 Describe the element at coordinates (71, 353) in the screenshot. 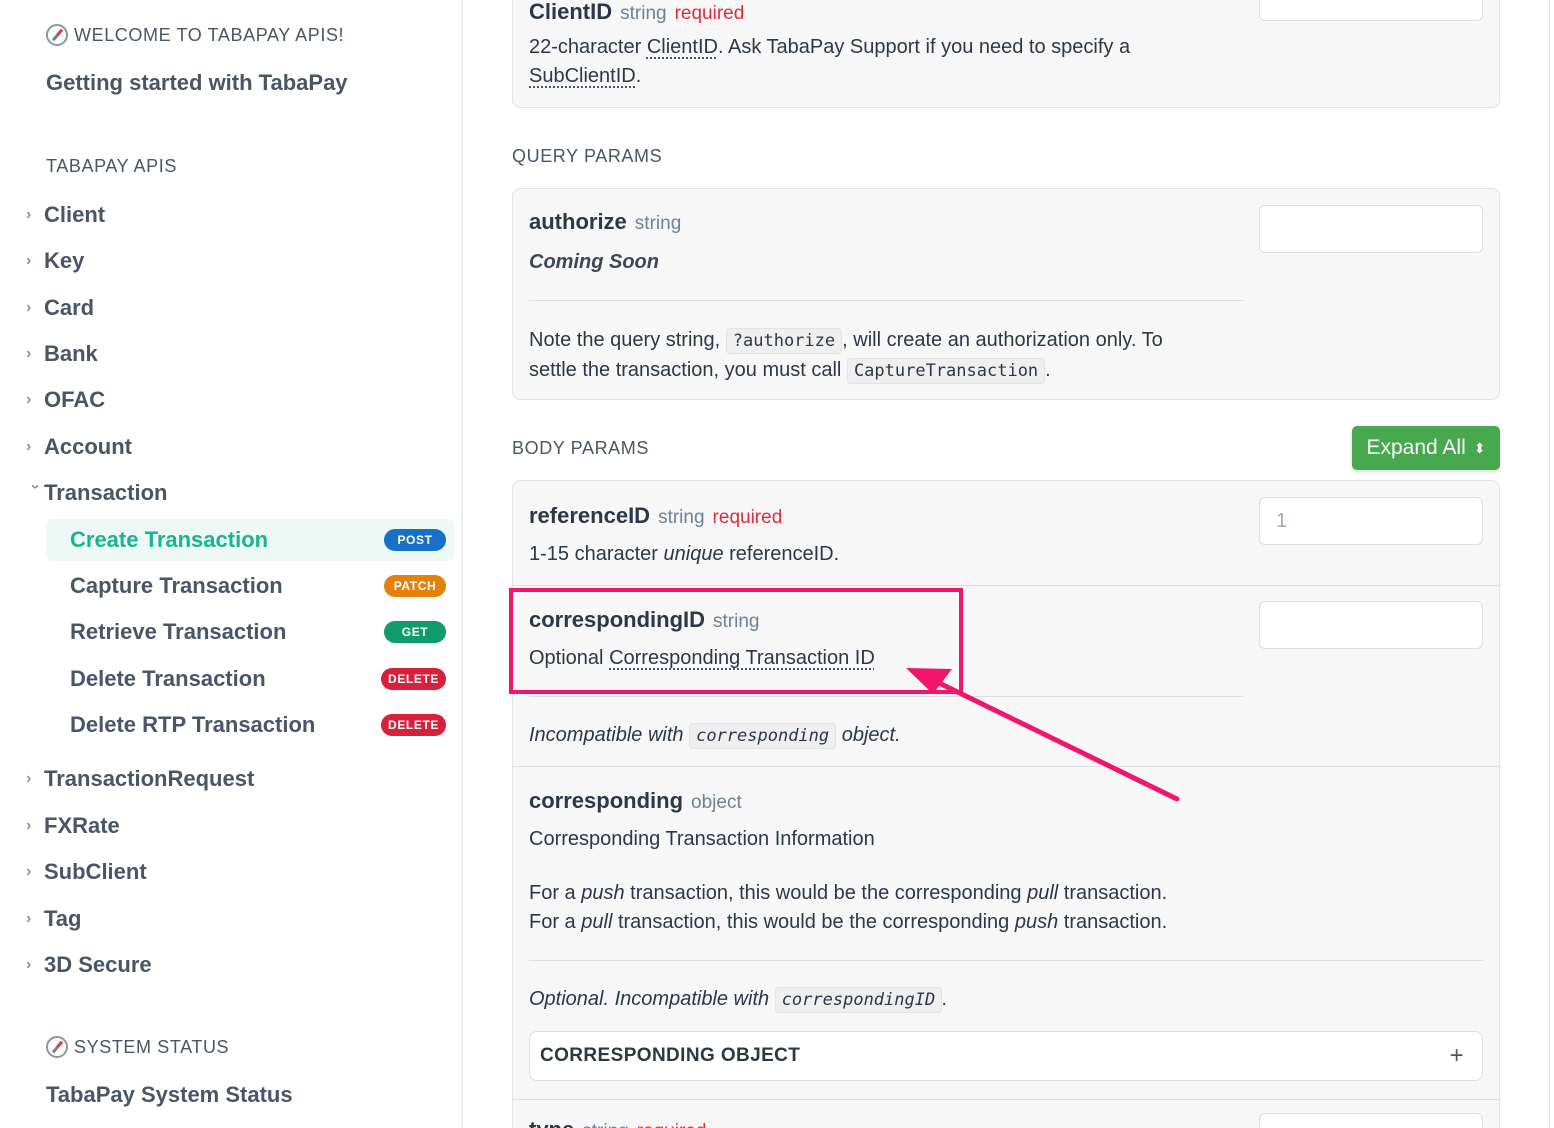

I see `sidebar-item-label: Bank` at that location.